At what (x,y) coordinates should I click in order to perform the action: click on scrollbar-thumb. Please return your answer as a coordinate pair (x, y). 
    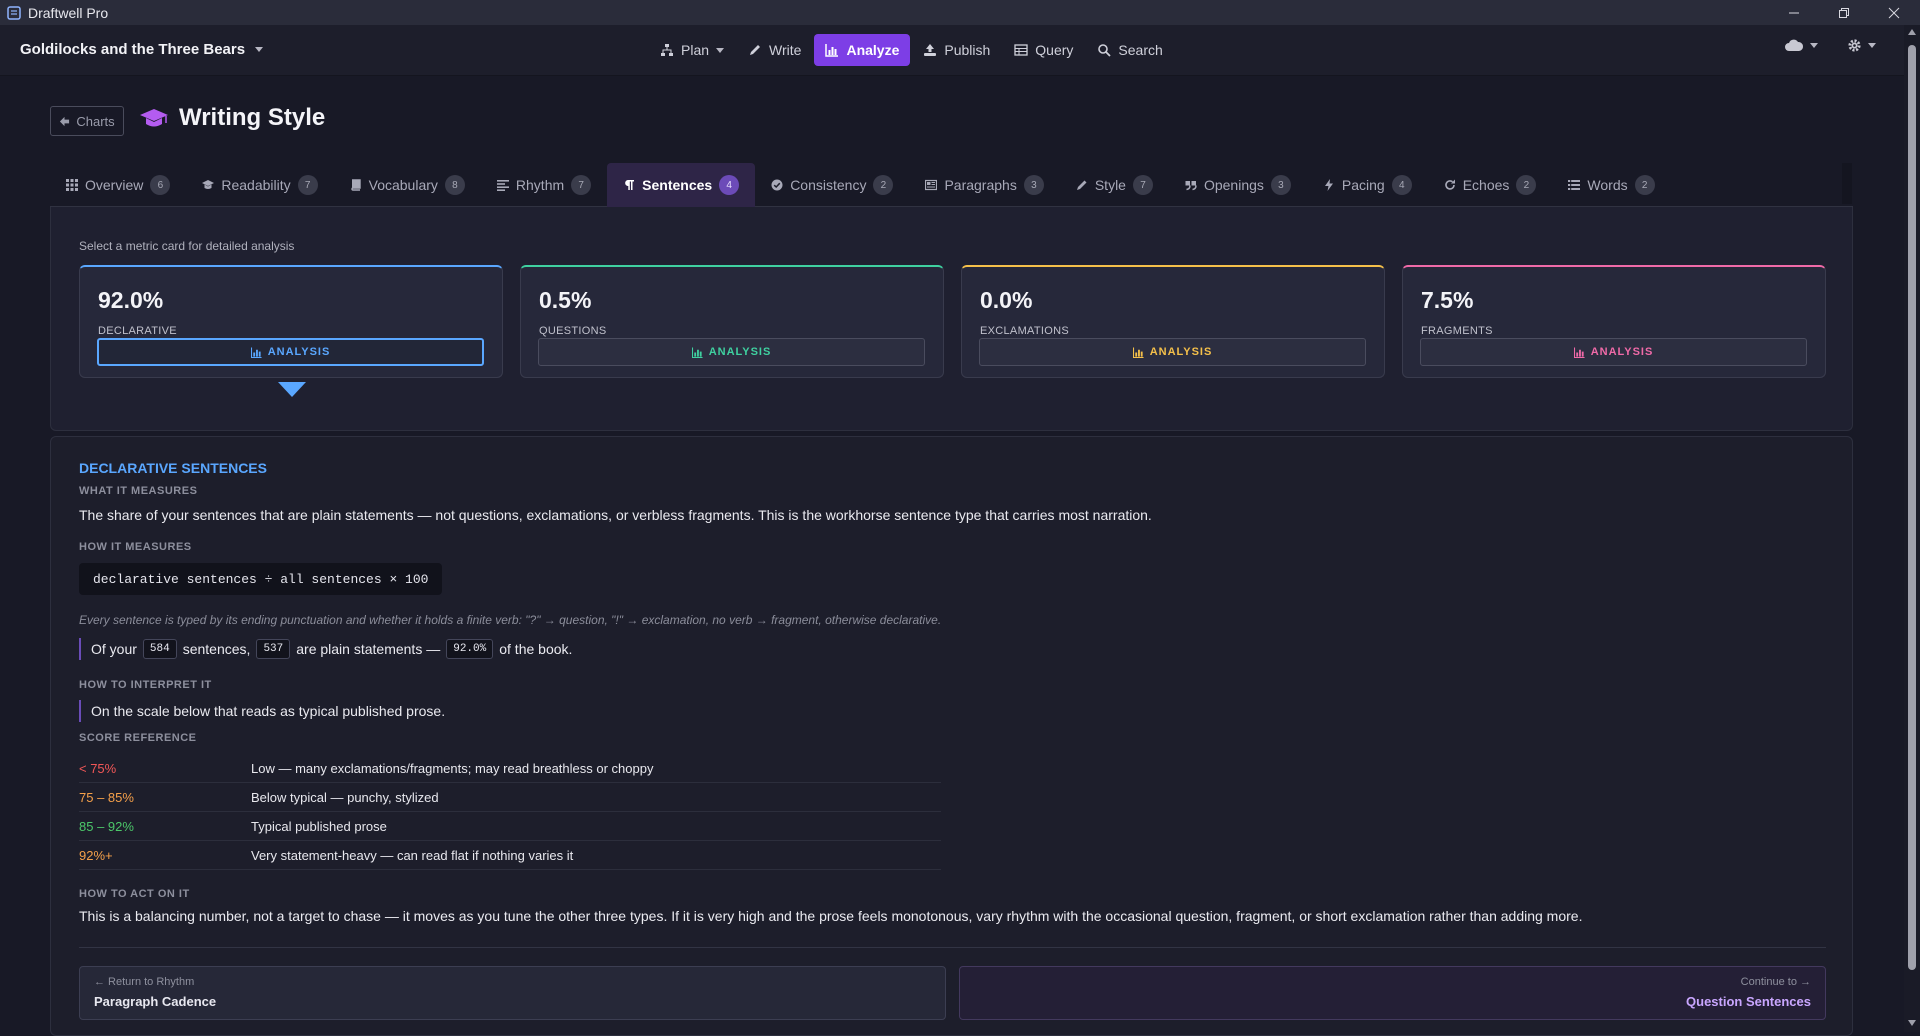
    Looking at the image, I should click on (1912, 507).